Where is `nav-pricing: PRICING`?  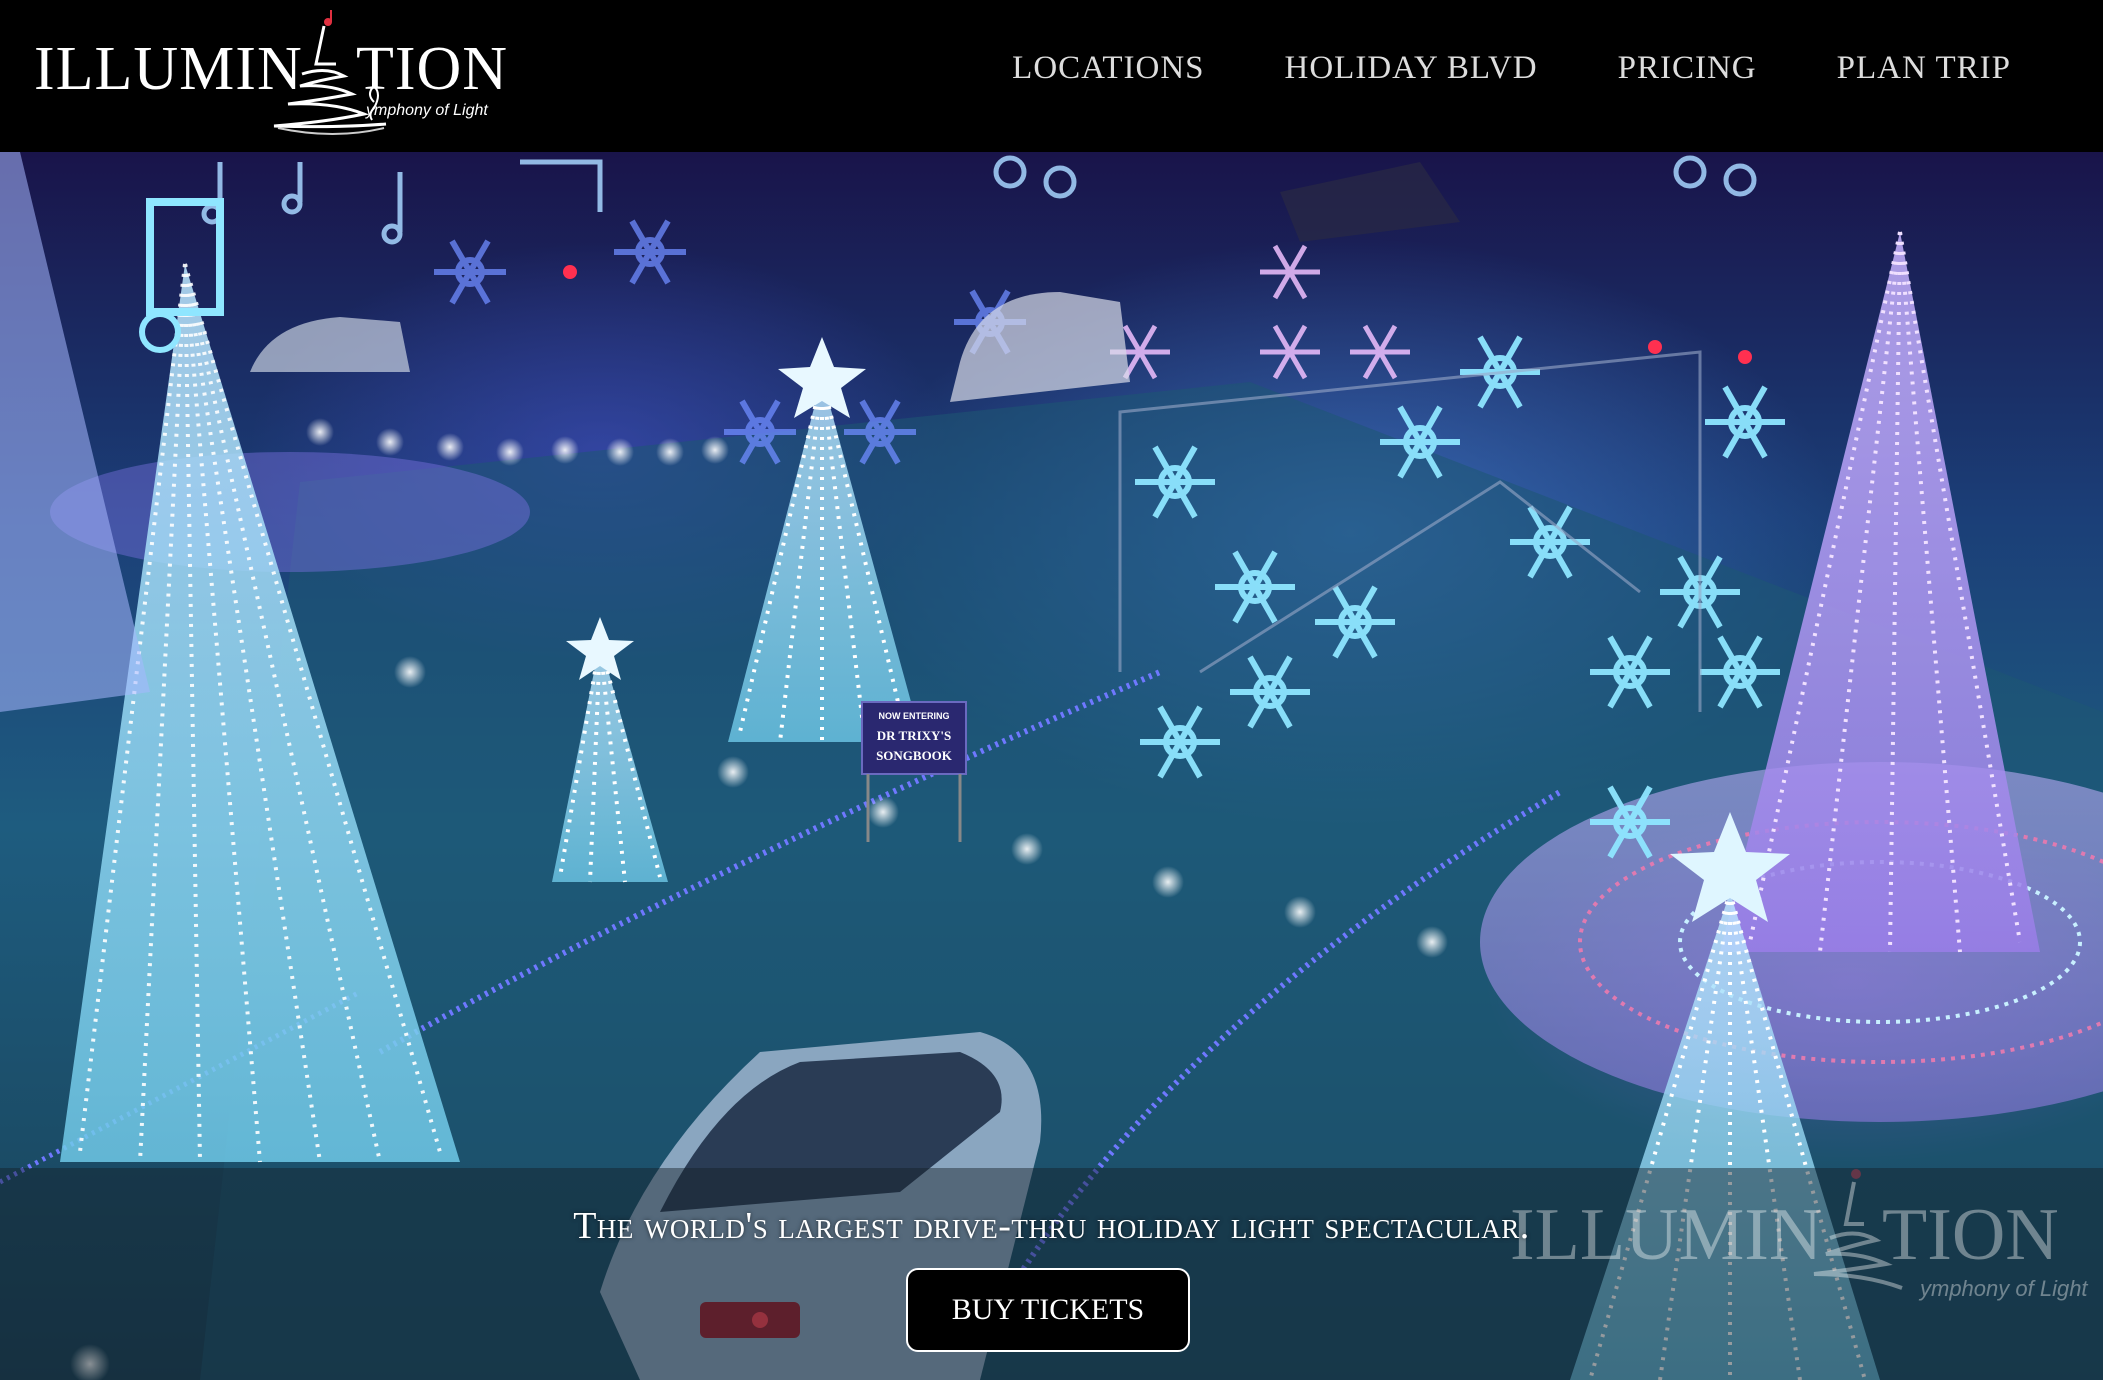
nav-pricing: PRICING is located at coordinates (1687, 68).